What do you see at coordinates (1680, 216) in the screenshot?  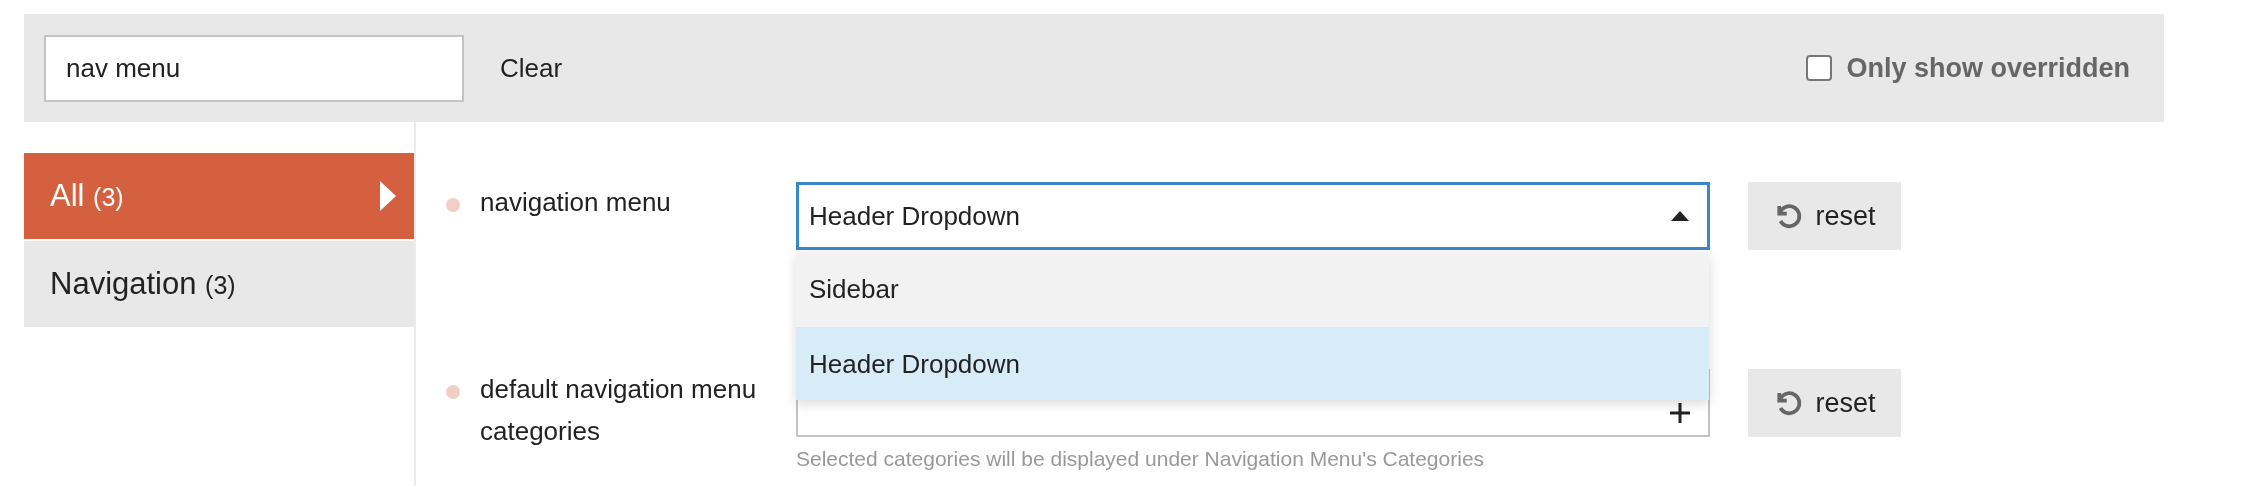 I see `caret-icon` at bounding box center [1680, 216].